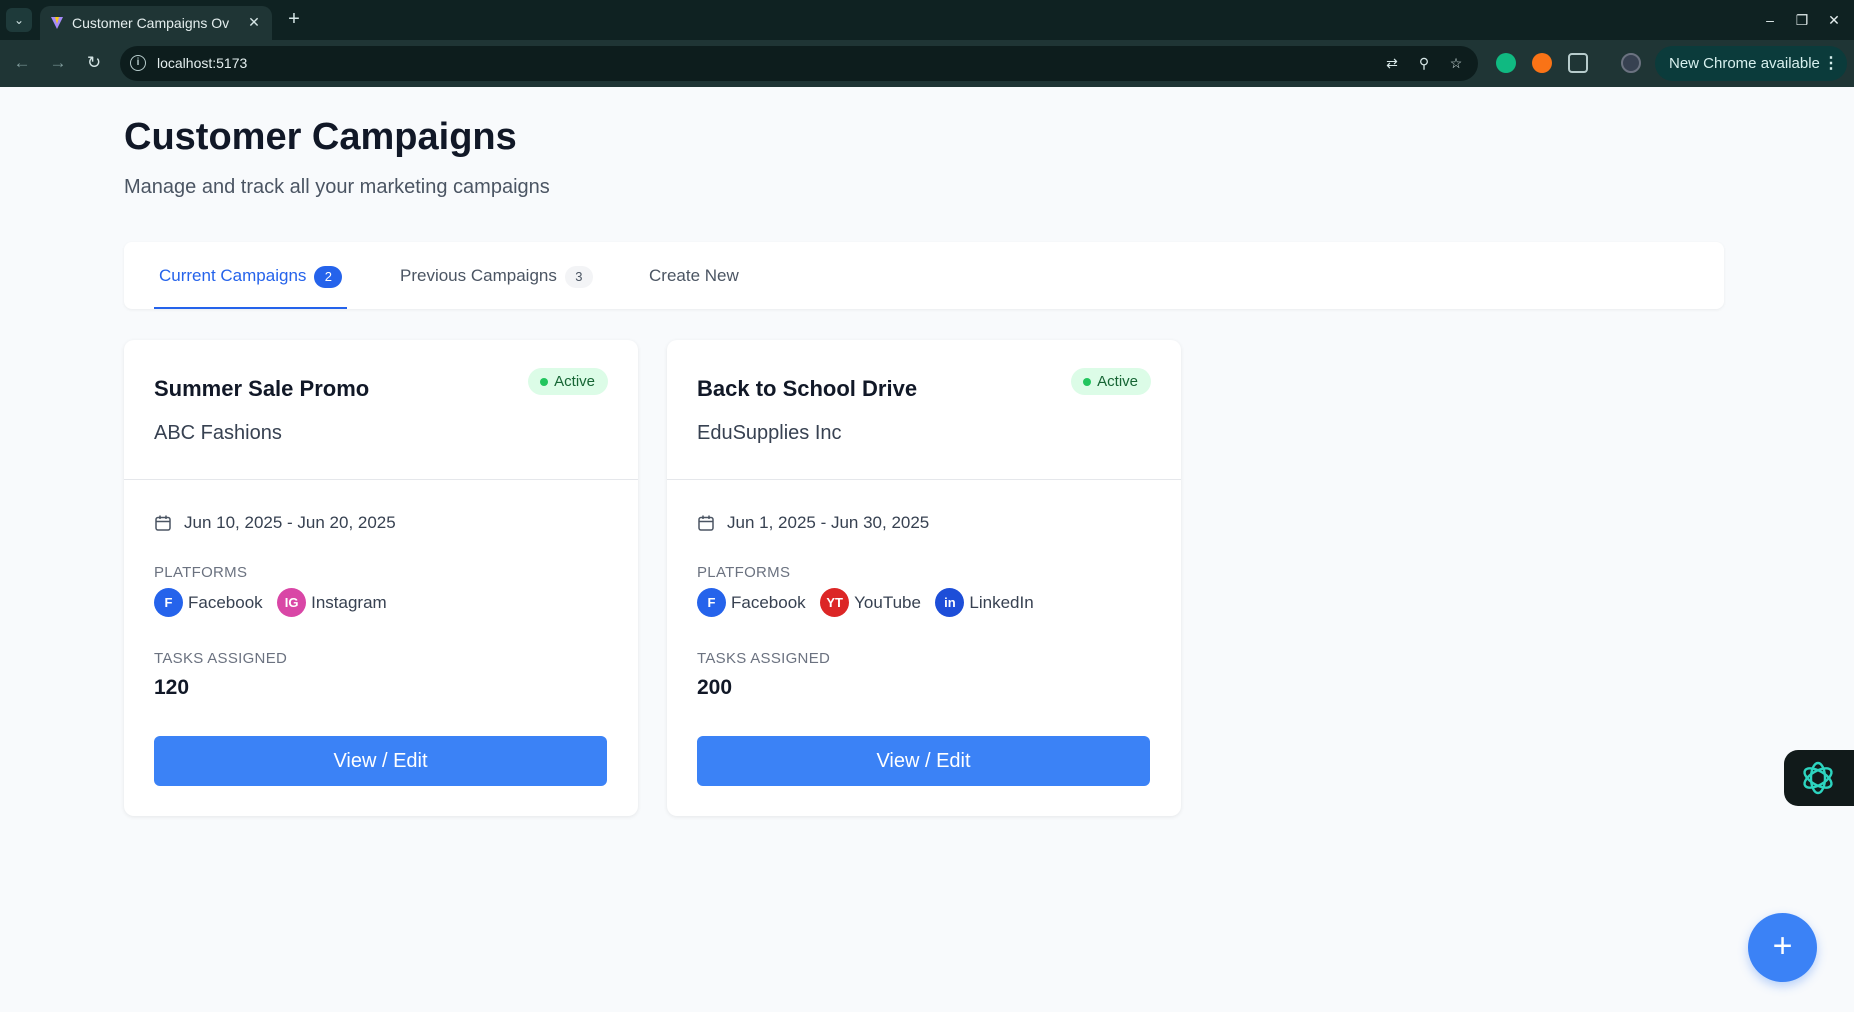  Describe the element at coordinates (1578, 63) in the screenshot. I see `extensions-puzzle-icon` at that location.